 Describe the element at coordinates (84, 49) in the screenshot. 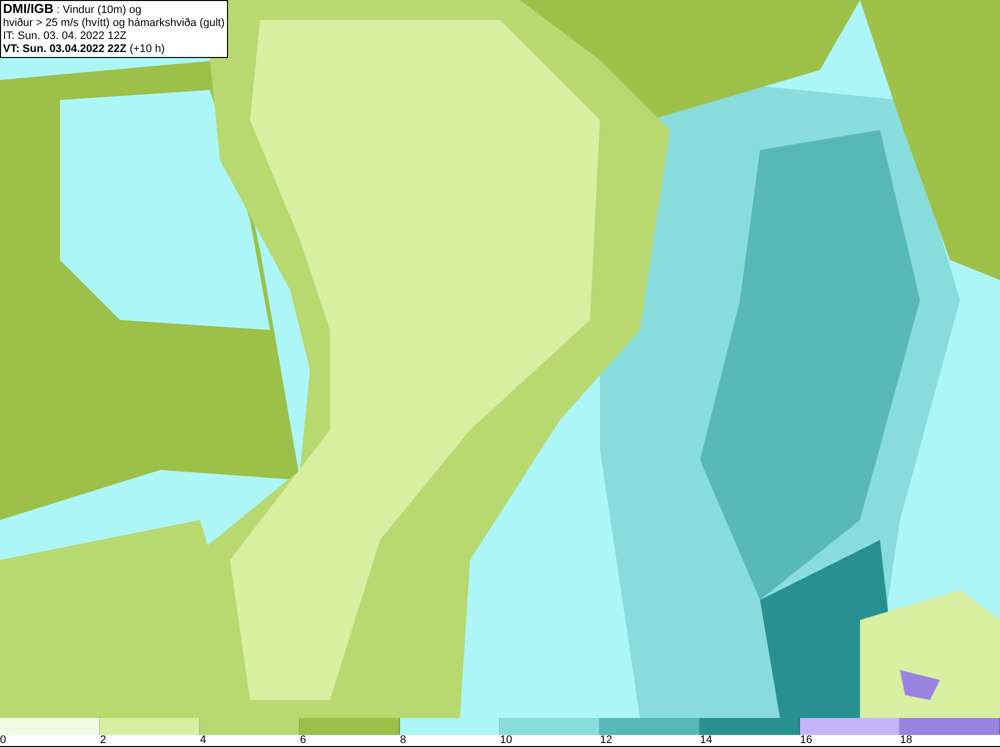

I see `map-subtitle: VT: Sun. 03.04.2022 22Z (+10 h)` at that location.